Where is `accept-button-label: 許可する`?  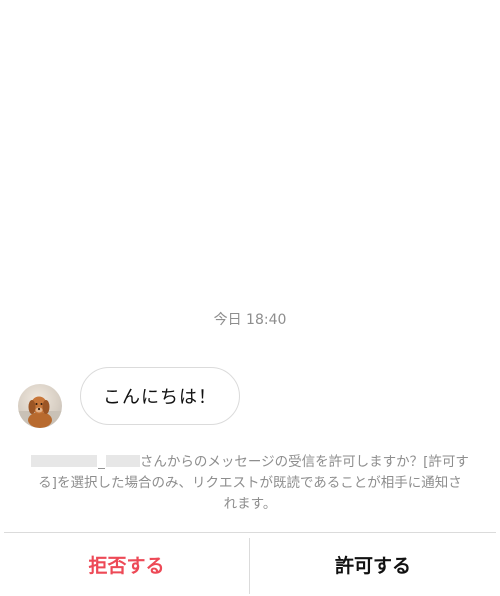 accept-button-label: 許可する is located at coordinates (372, 565).